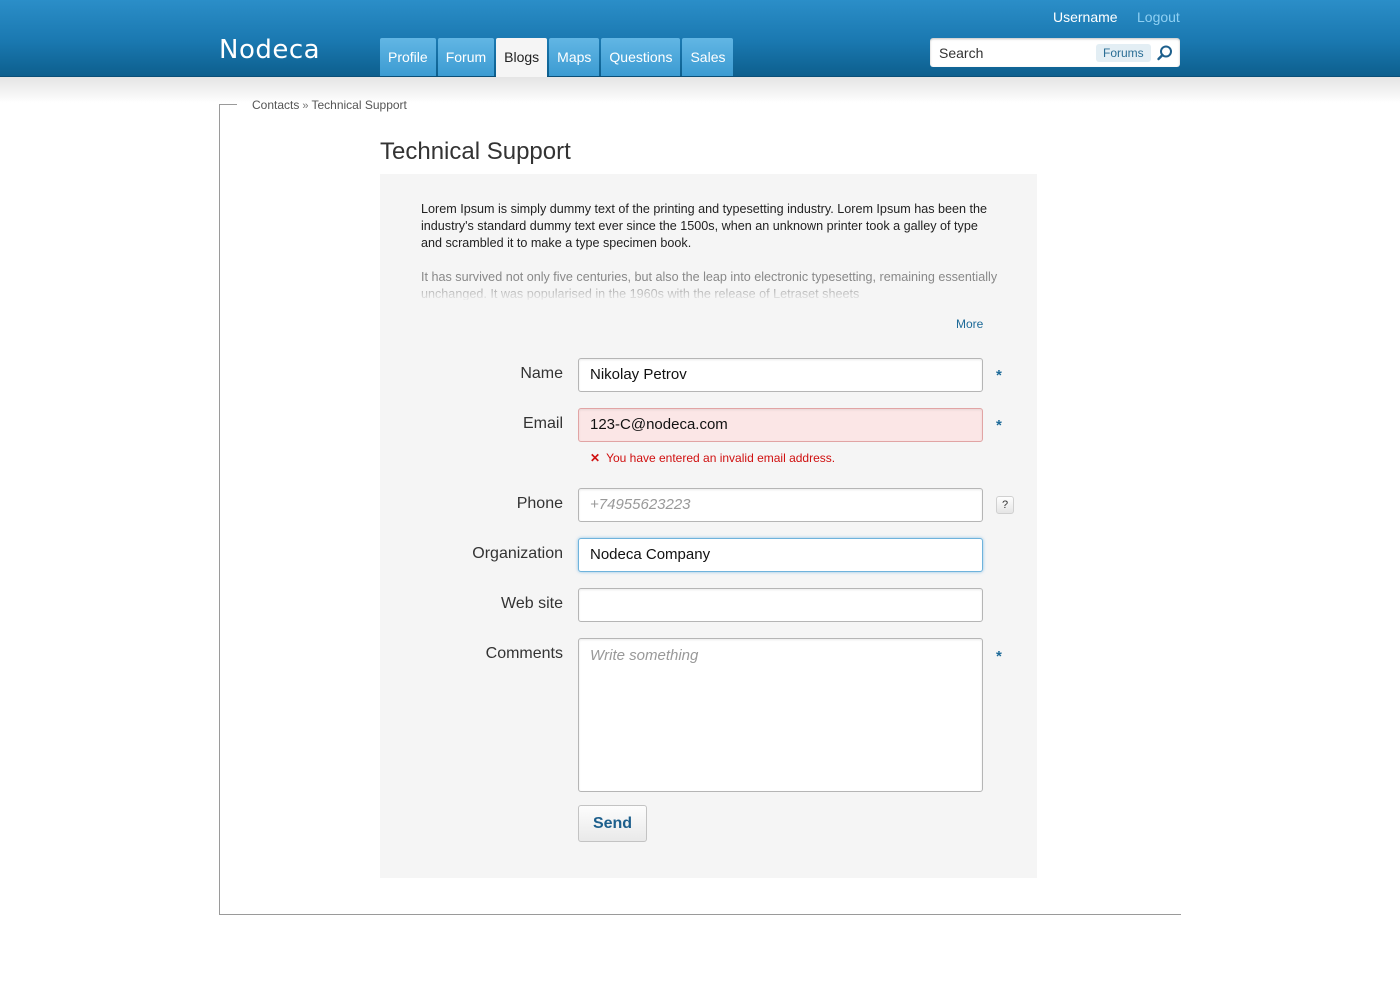 This screenshot has height=995, width=1400. Describe the element at coordinates (641, 57) in the screenshot. I see `tab-questions: Questions` at that location.